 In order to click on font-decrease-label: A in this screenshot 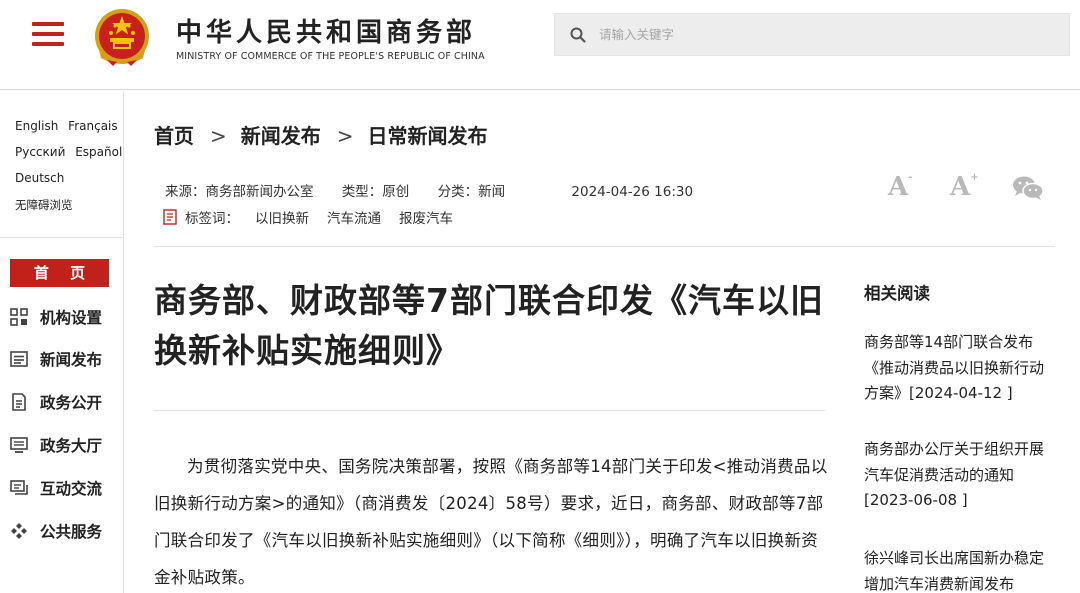, I will do `click(898, 187)`.